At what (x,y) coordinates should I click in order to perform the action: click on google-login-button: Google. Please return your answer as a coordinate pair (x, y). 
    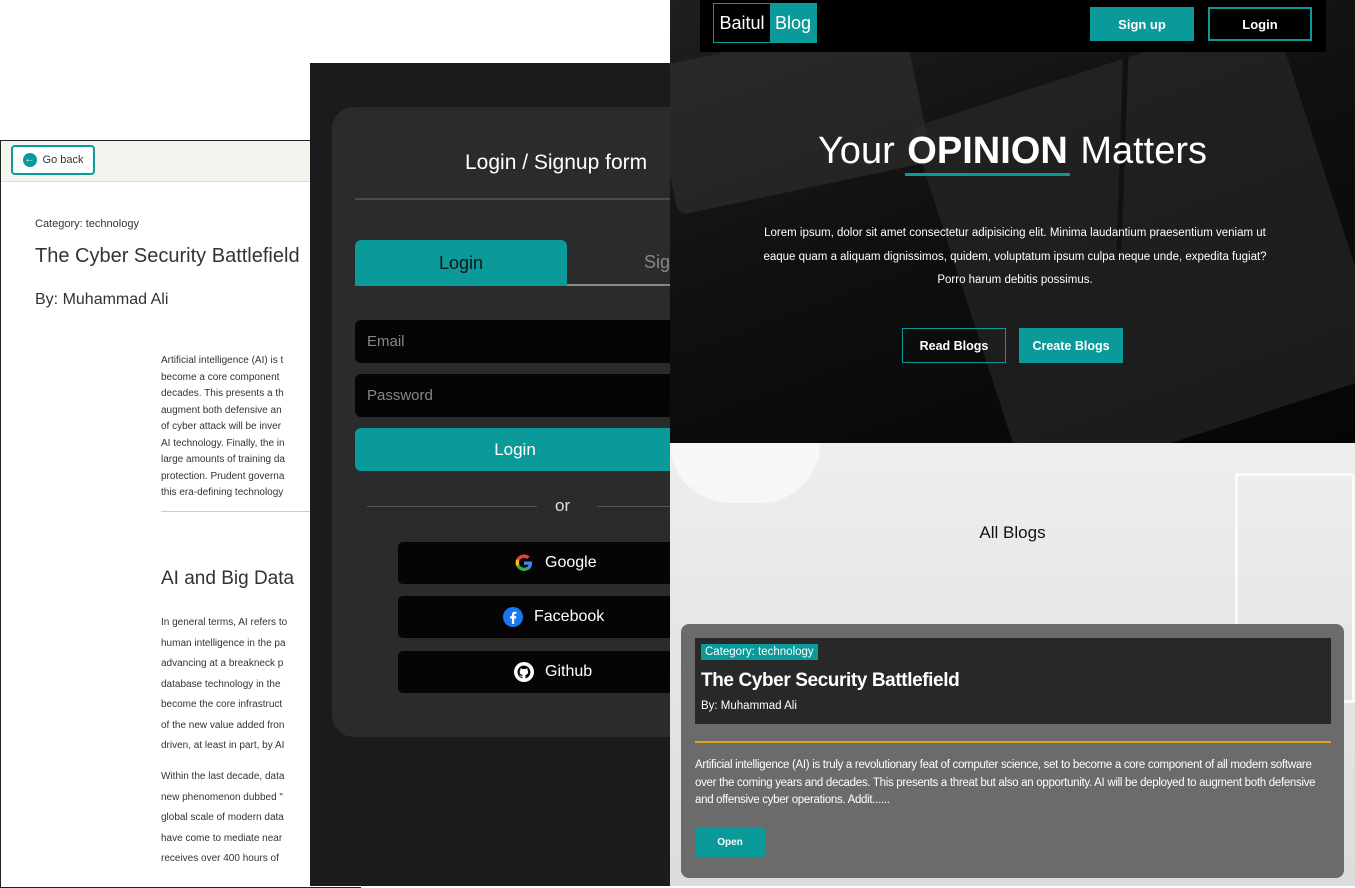
    Looking at the image, I should click on (544, 563).